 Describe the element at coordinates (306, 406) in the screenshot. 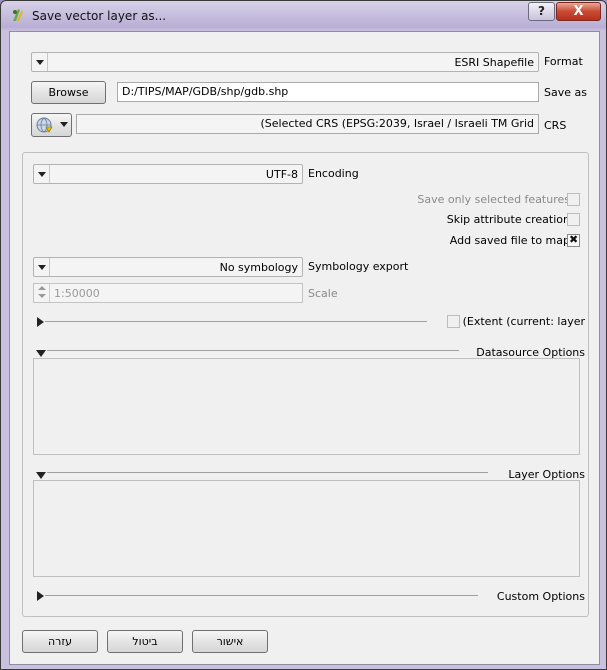

I see `datasource-options-panel` at that location.